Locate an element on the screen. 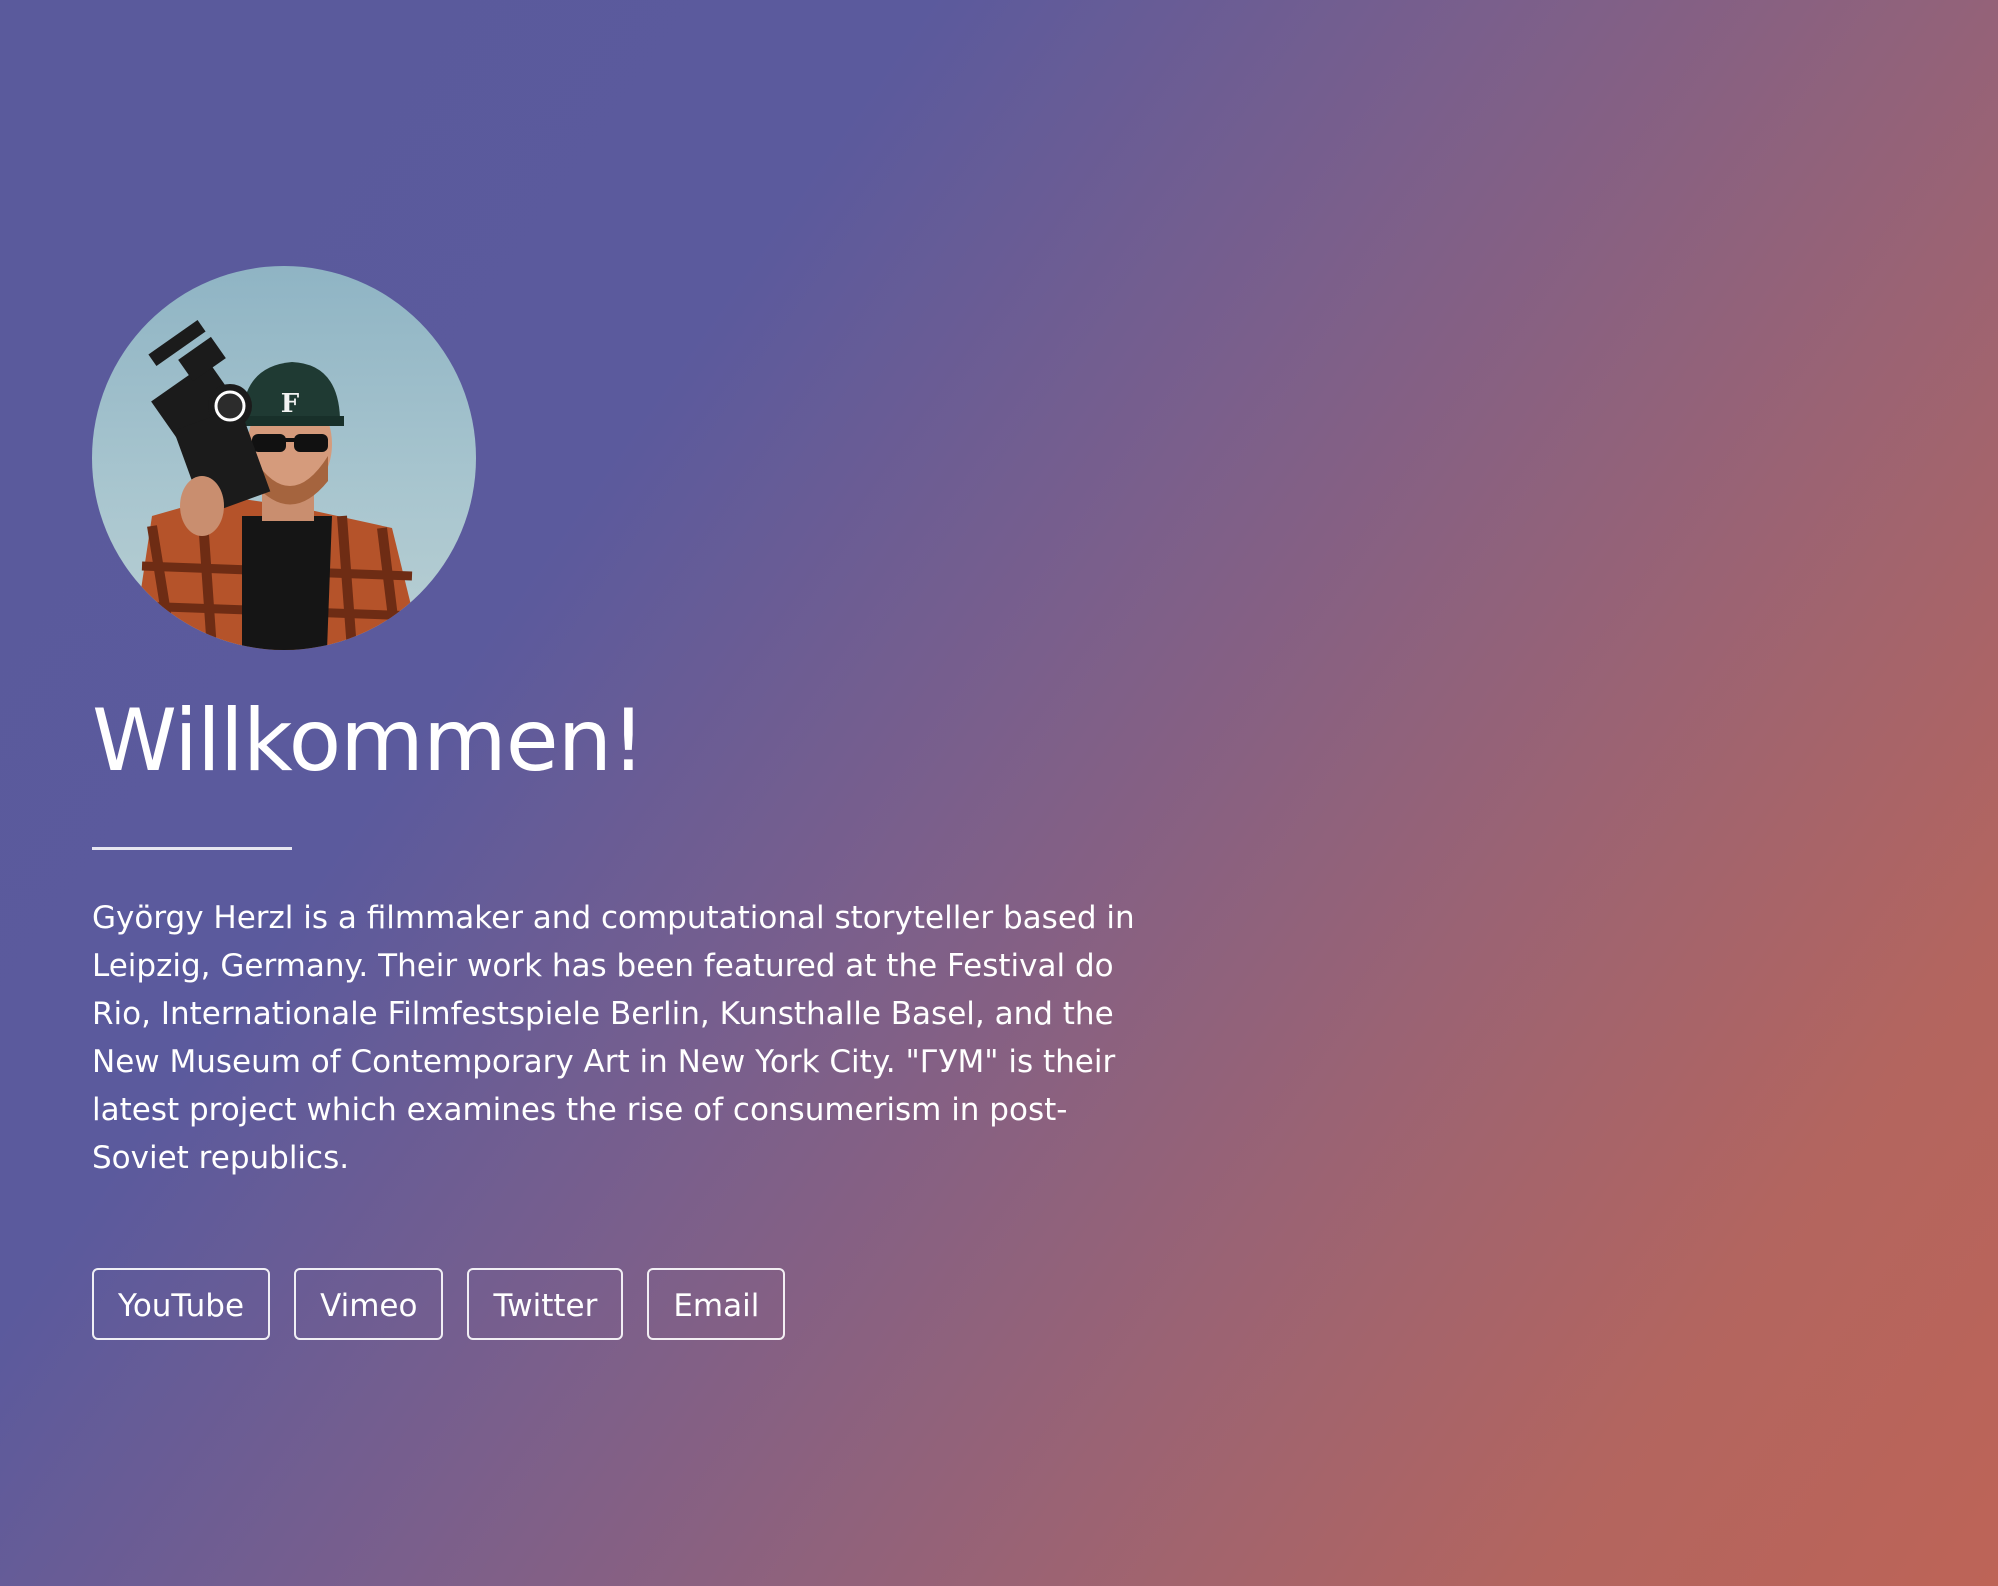 Image resolution: width=1998 pixels, height=1586 pixels. email-link-button: Email is located at coordinates (716, 1303).